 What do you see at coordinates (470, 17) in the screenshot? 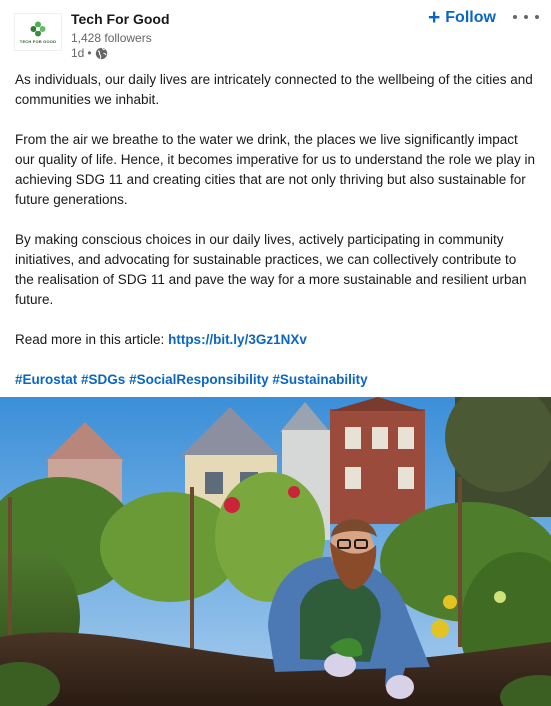
I see `follow-label: Follow` at bounding box center [470, 17].